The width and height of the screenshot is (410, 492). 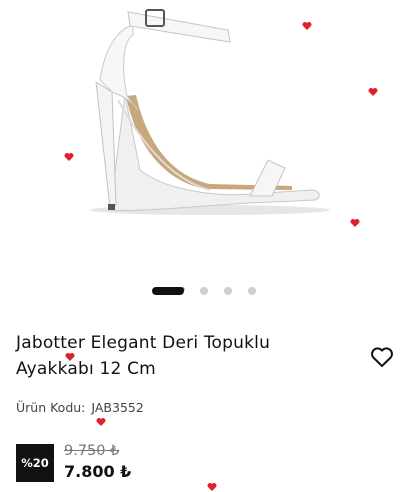 What do you see at coordinates (117, 407) in the screenshot?
I see `product-code-value: JAB3552` at bounding box center [117, 407].